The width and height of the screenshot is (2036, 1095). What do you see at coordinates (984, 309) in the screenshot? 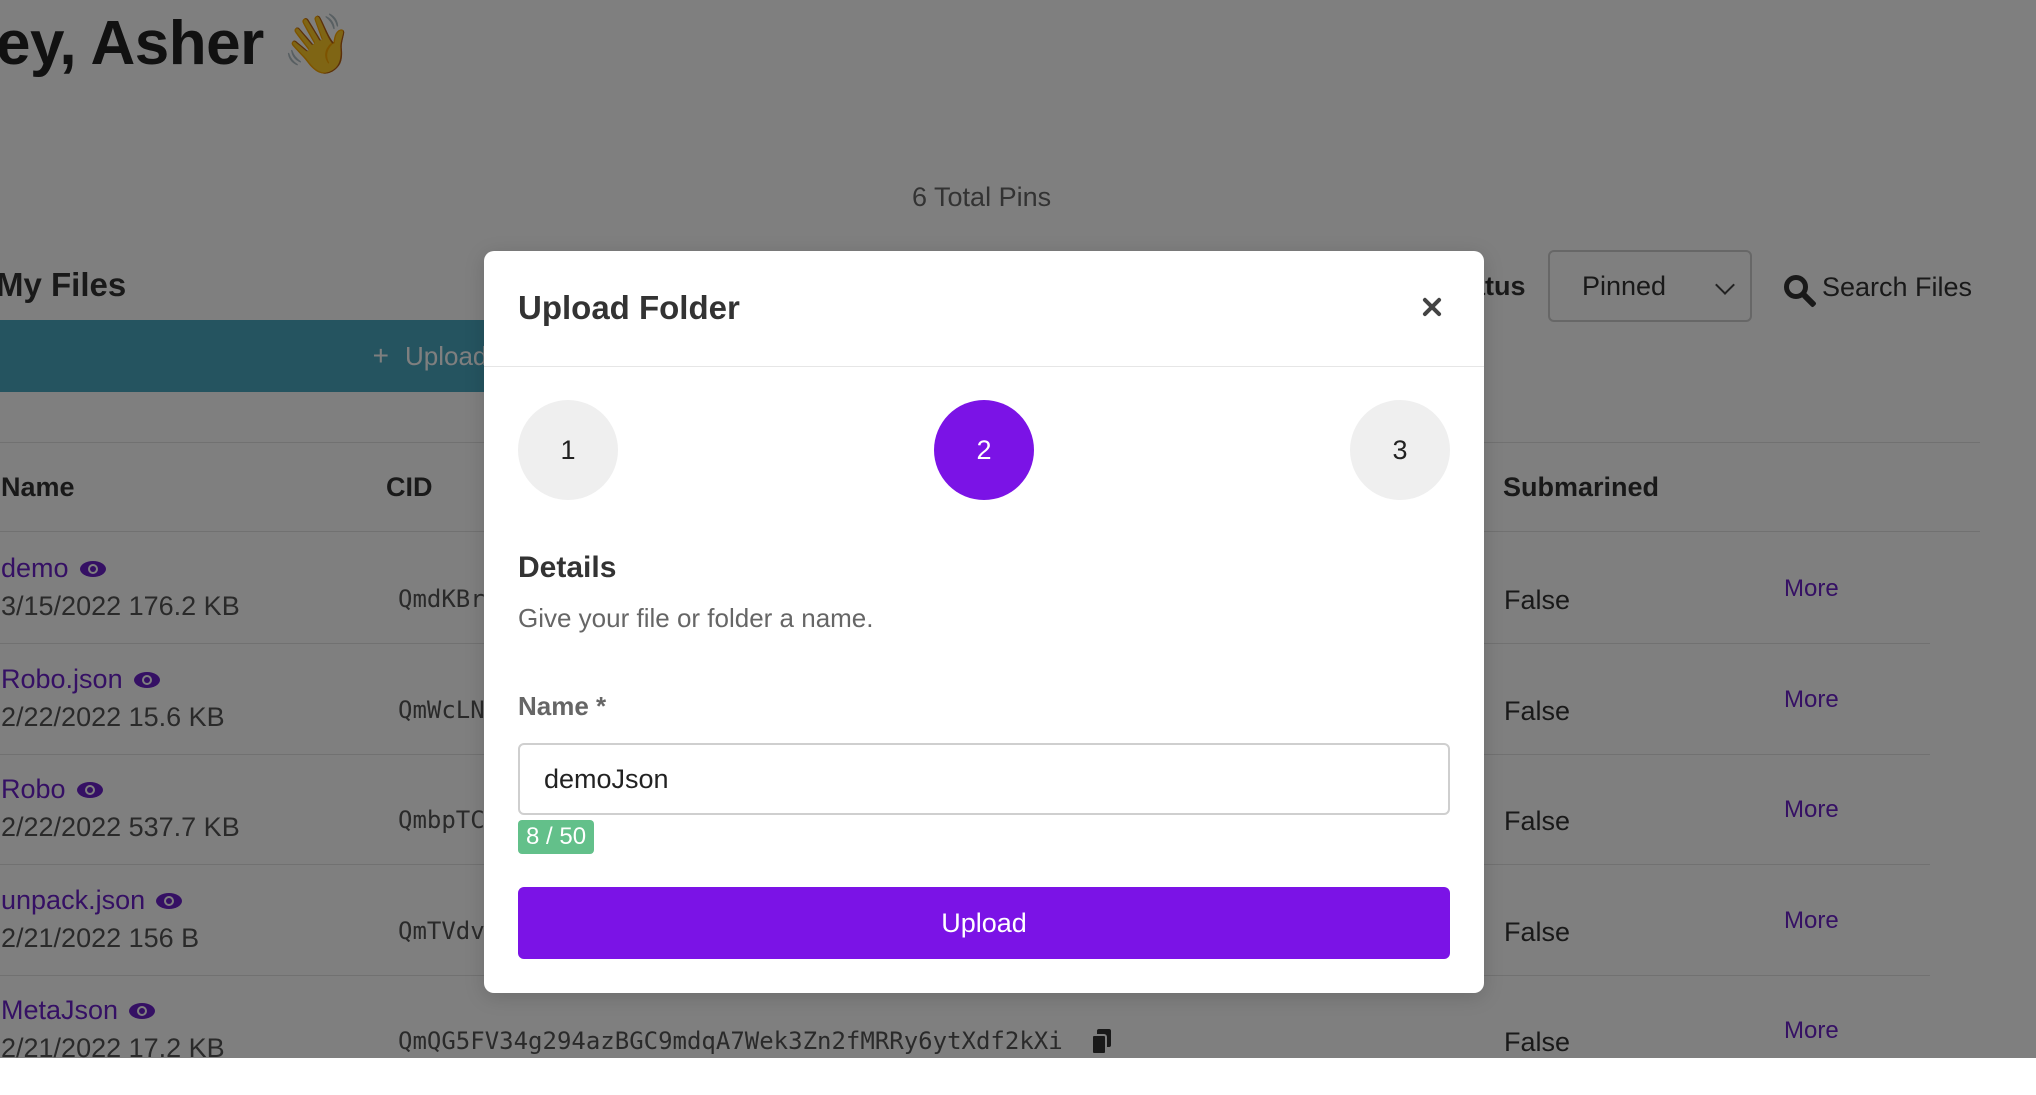
I see `modal-header: Upload Folder` at bounding box center [984, 309].